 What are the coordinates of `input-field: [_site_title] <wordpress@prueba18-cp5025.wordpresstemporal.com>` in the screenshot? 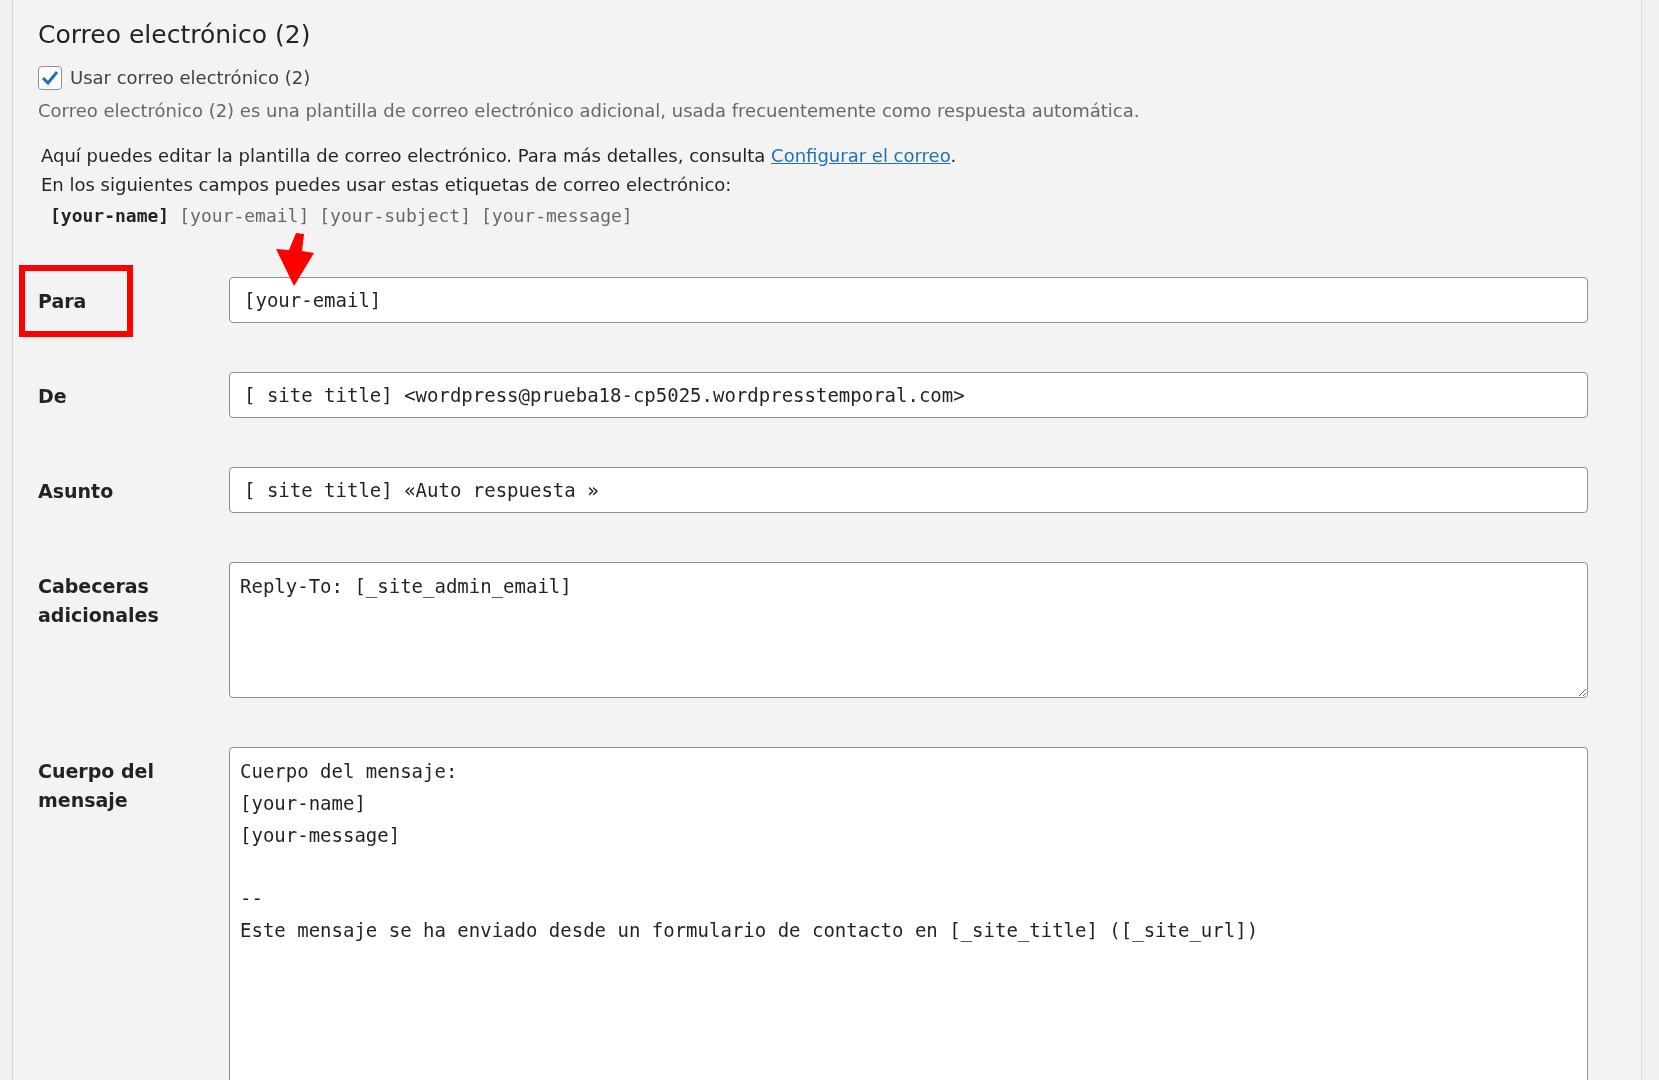 It's located at (908, 394).